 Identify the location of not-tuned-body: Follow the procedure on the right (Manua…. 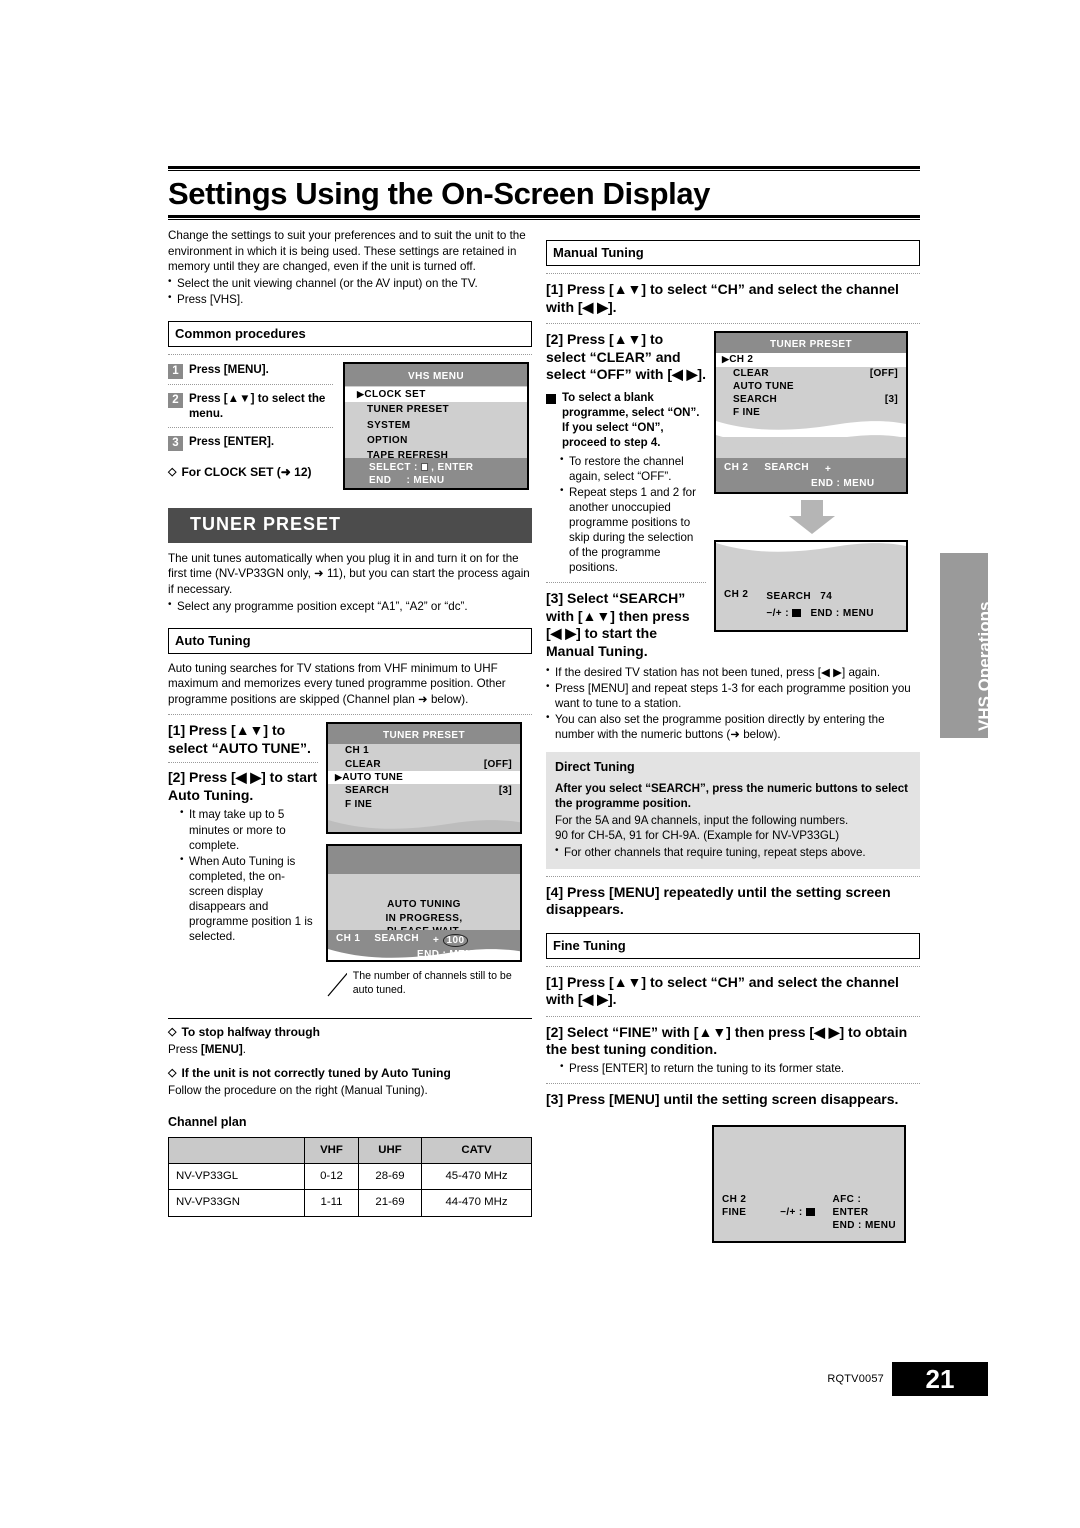
(298, 1090).